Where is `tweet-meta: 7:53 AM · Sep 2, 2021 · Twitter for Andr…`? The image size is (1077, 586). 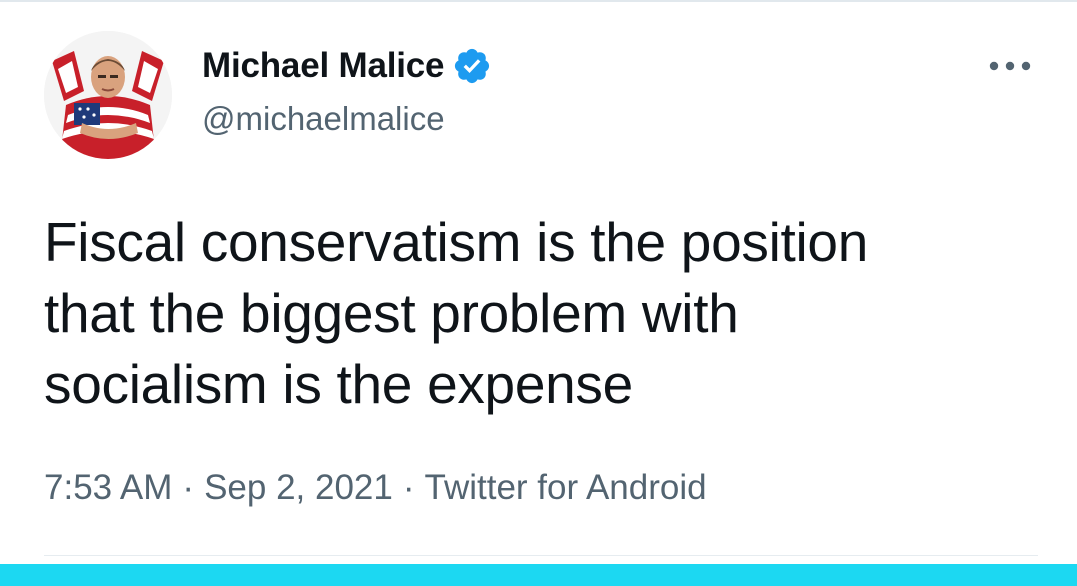 tweet-meta: 7:53 AM · Sep 2, 2021 · Twitter for Andr… is located at coordinates (375, 488).